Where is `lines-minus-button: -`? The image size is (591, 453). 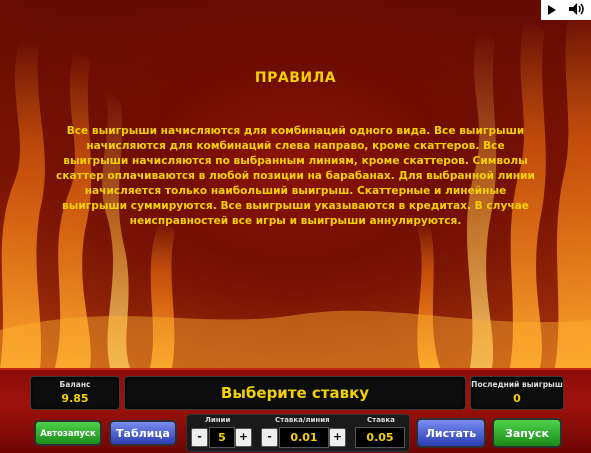 lines-minus-button: - is located at coordinates (199, 437).